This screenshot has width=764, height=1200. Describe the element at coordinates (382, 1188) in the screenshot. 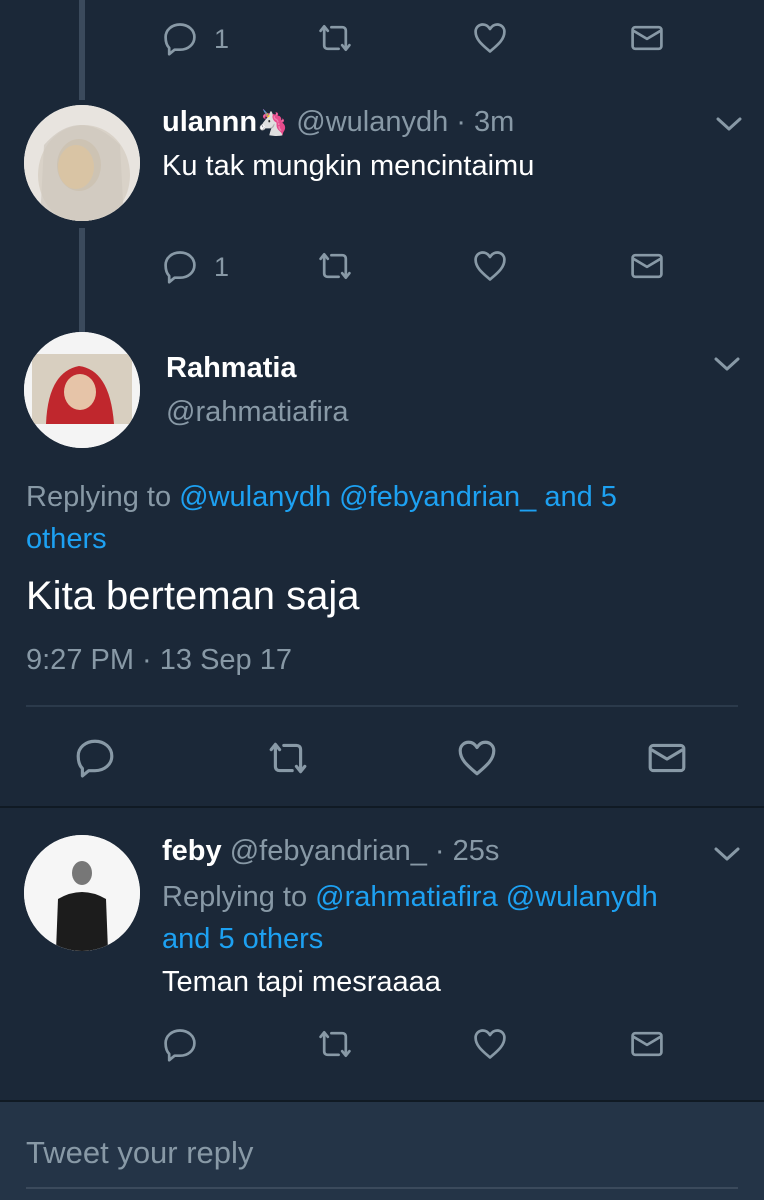

I see `reply-underline` at that location.